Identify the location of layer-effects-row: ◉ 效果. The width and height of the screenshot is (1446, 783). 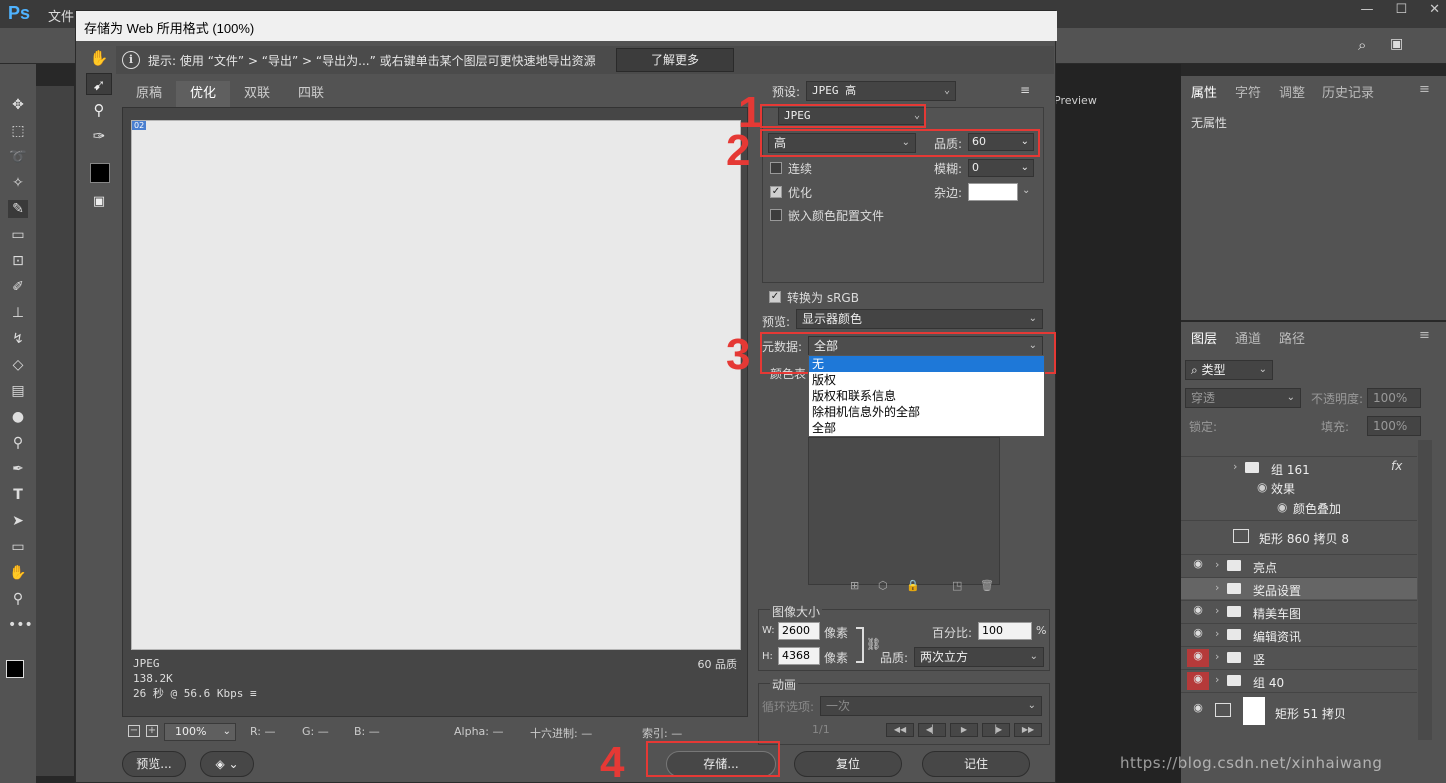
(1299, 488).